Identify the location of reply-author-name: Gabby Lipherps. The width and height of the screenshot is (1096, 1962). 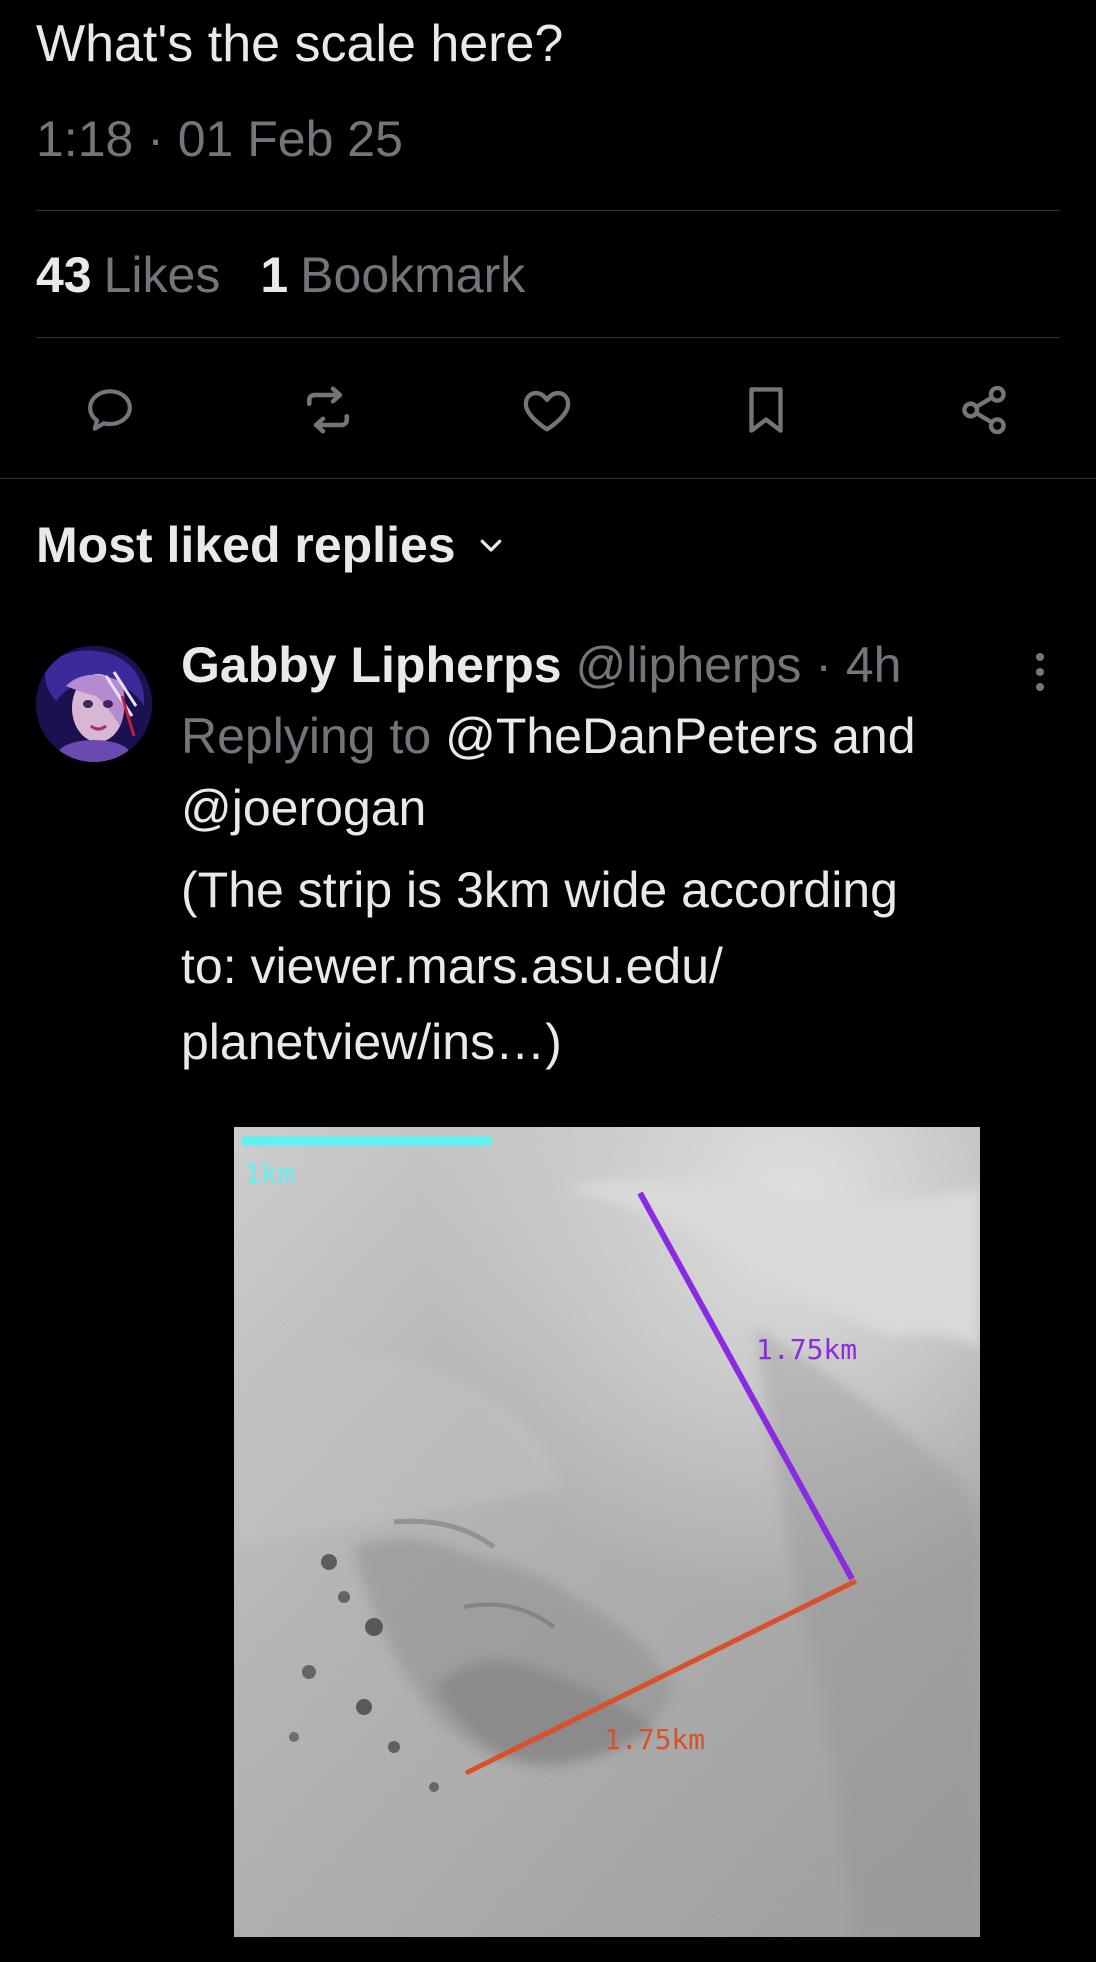
(371, 665).